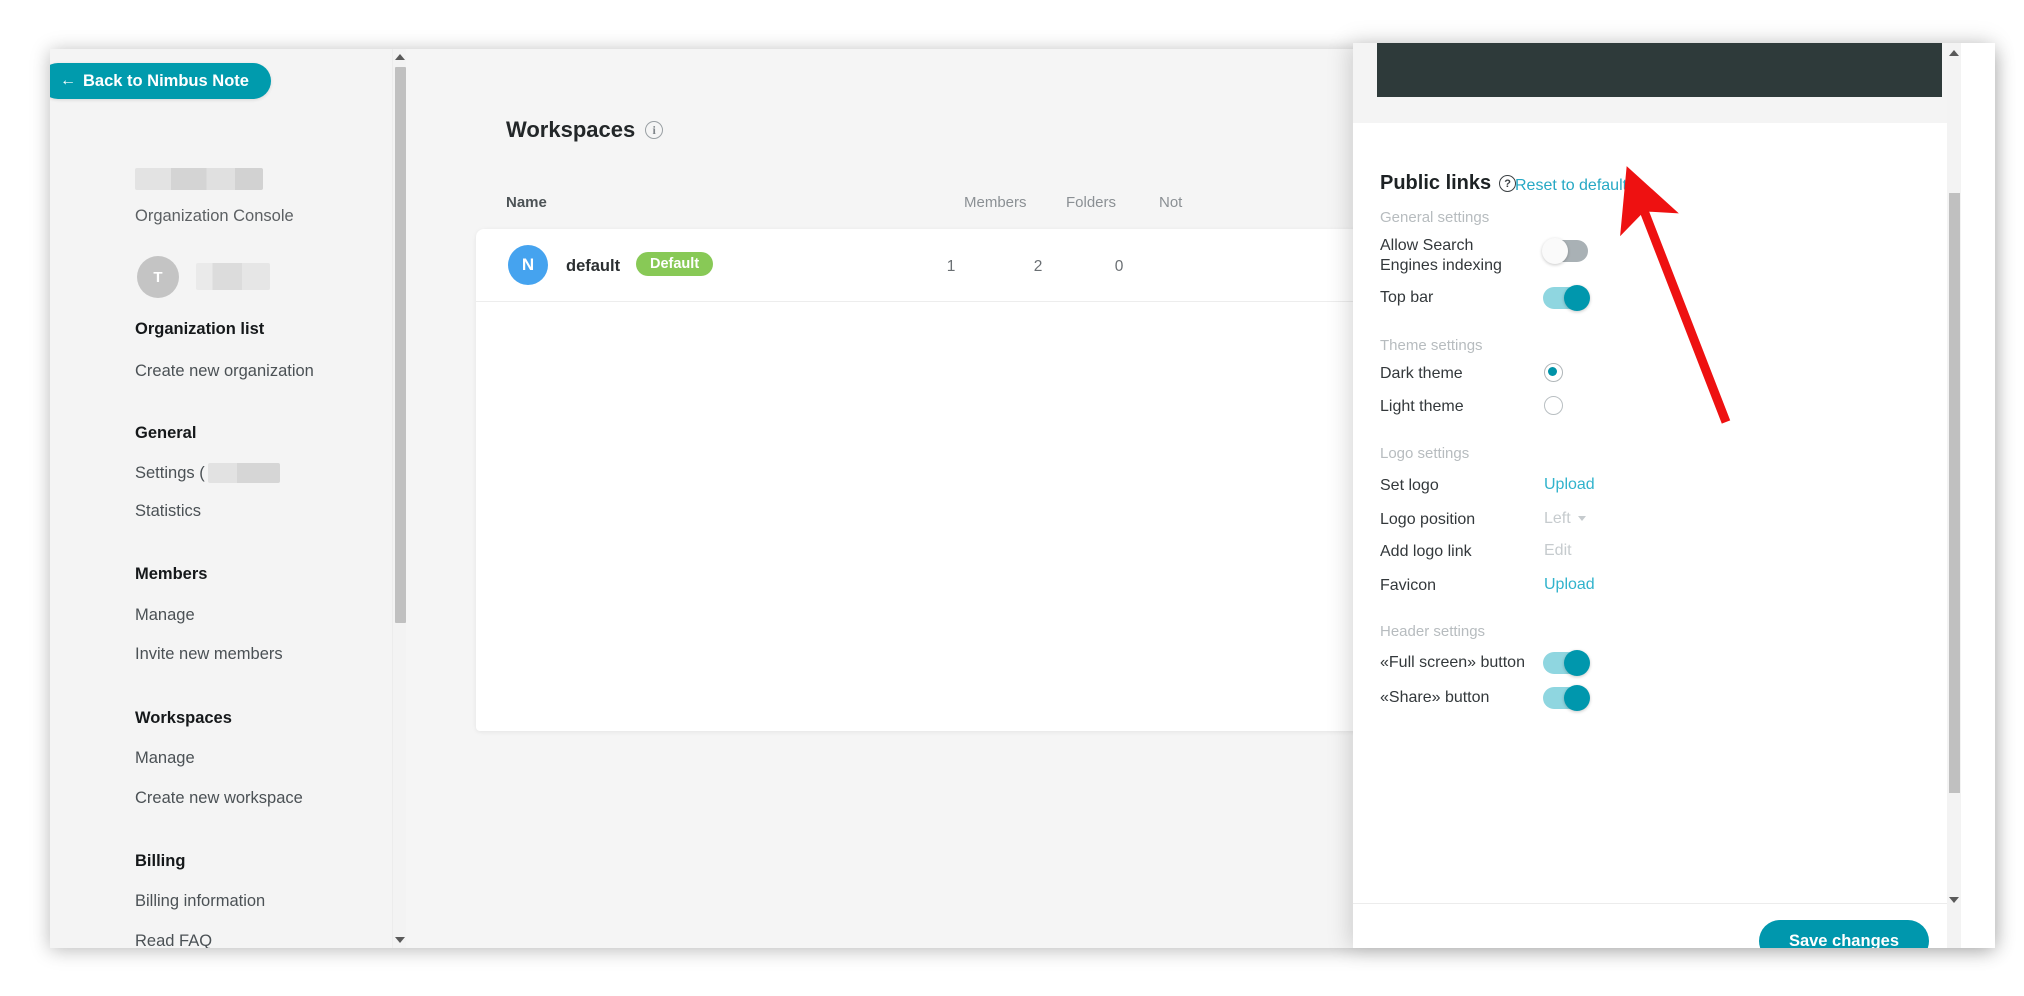 Image resolution: width=2024 pixels, height=996 pixels. What do you see at coordinates (1119, 266) in the screenshot?
I see `workspace-notes-count: 0` at bounding box center [1119, 266].